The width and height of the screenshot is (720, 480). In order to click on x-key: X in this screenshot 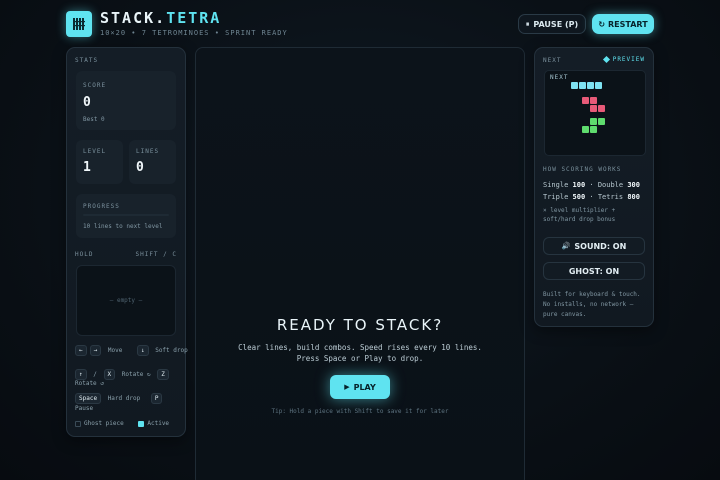, I will do `click(109, 374)`.